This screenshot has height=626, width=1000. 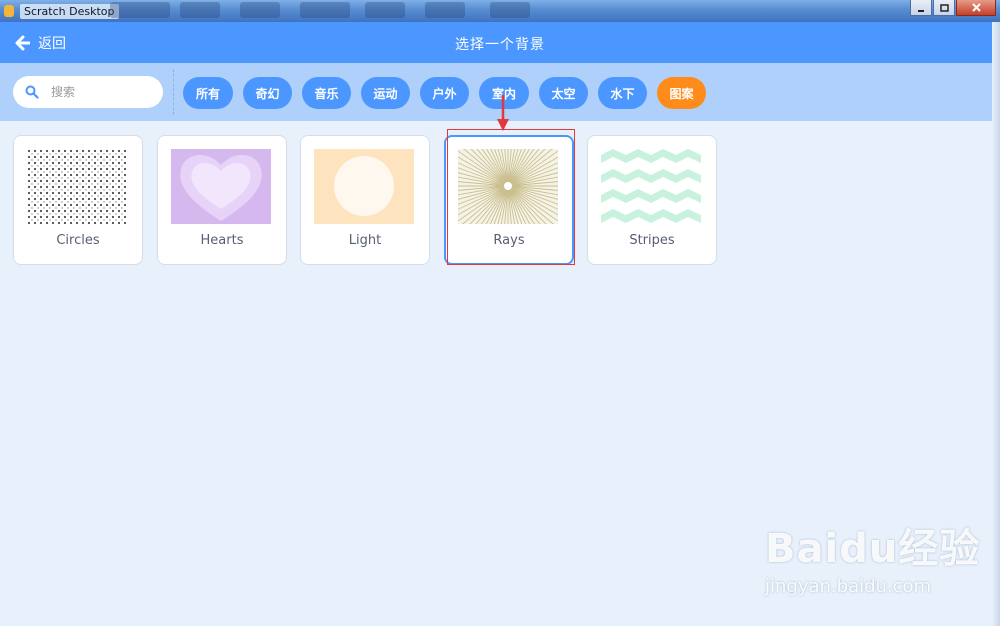 What do you see at coordinates (32, 92) in the screenshot?
I see `search-icon` at bounding box center [32, 92].